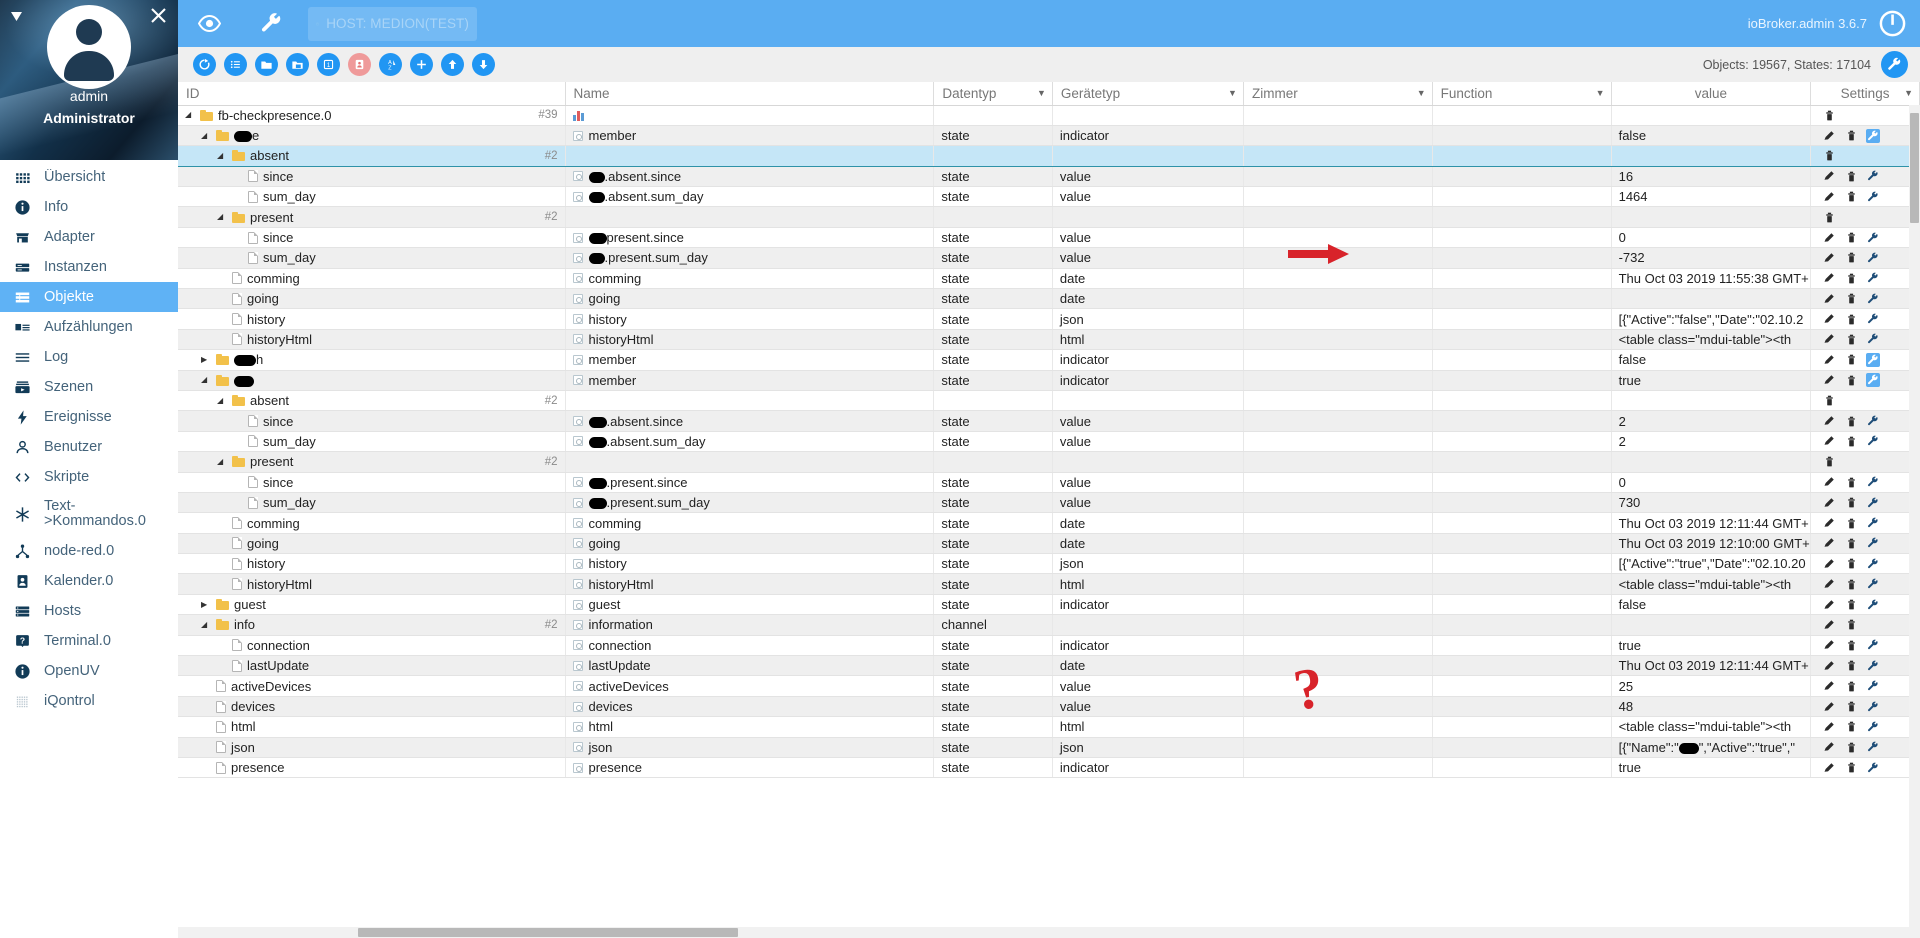  Describe the element at coordinates (1049, 177) in the screenshot. I see `table-row: since .absent.since state value 16` at that location.